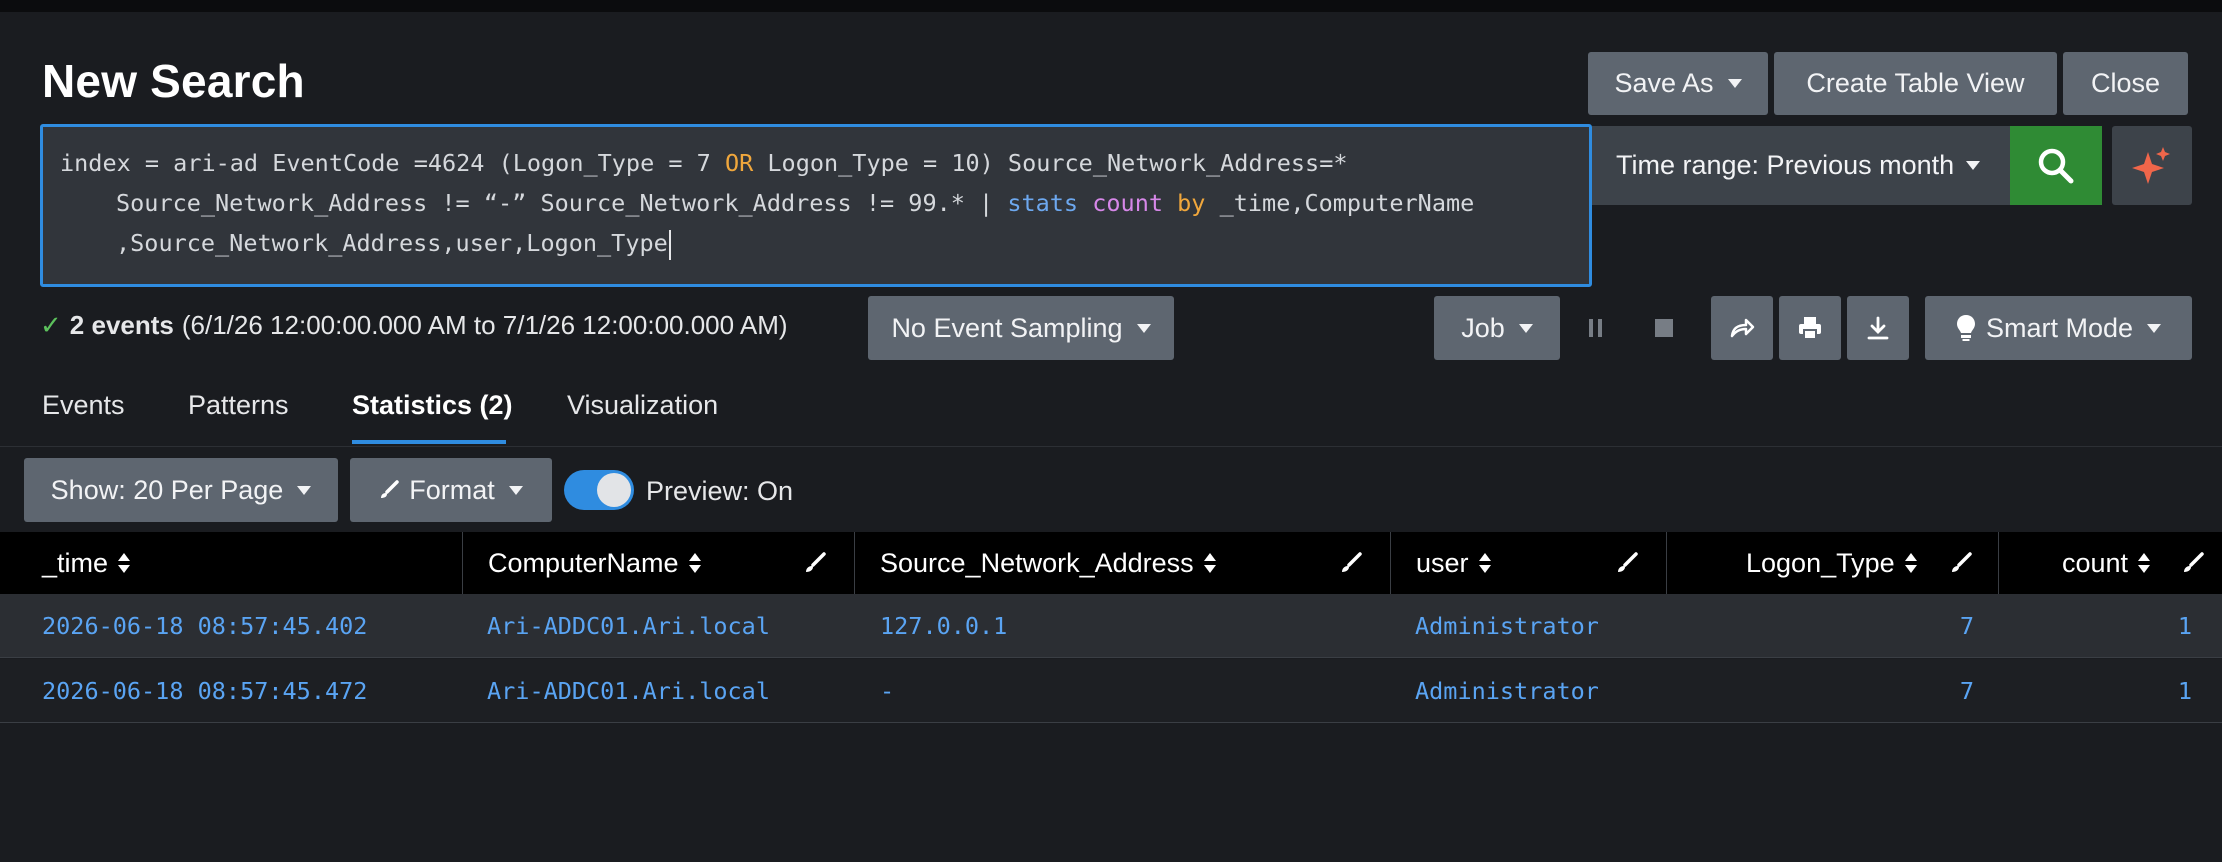  What do you see at coordinates (720, 491) in the screenshot?
I see `preview-label: Preview: On` at bounding box center [720, 491].